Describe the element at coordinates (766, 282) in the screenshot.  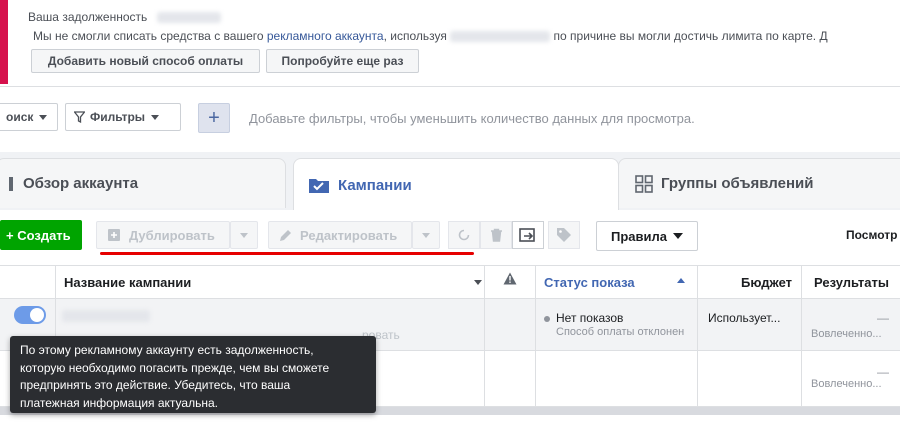
I see `column-budget: Бюджет` at that location.